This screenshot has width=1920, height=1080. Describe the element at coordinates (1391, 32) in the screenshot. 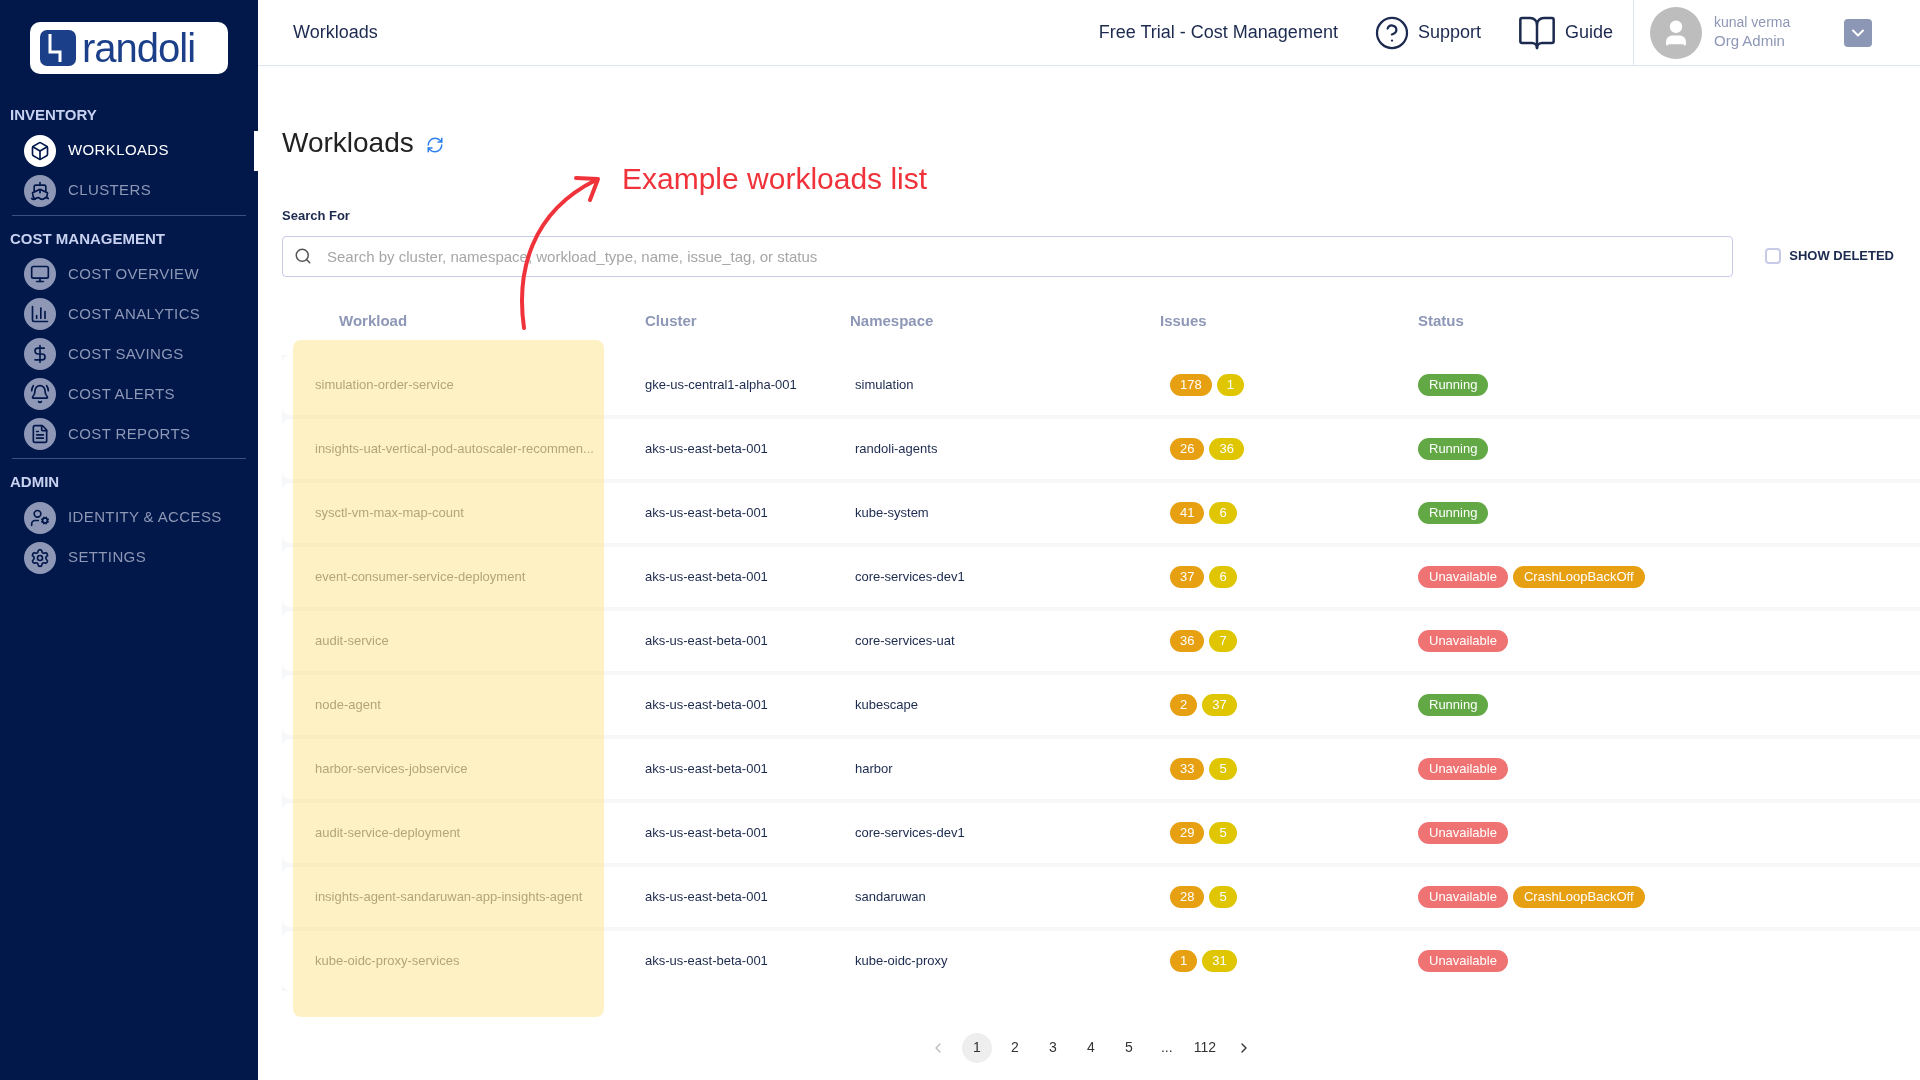

I see `help-icon` at that location.